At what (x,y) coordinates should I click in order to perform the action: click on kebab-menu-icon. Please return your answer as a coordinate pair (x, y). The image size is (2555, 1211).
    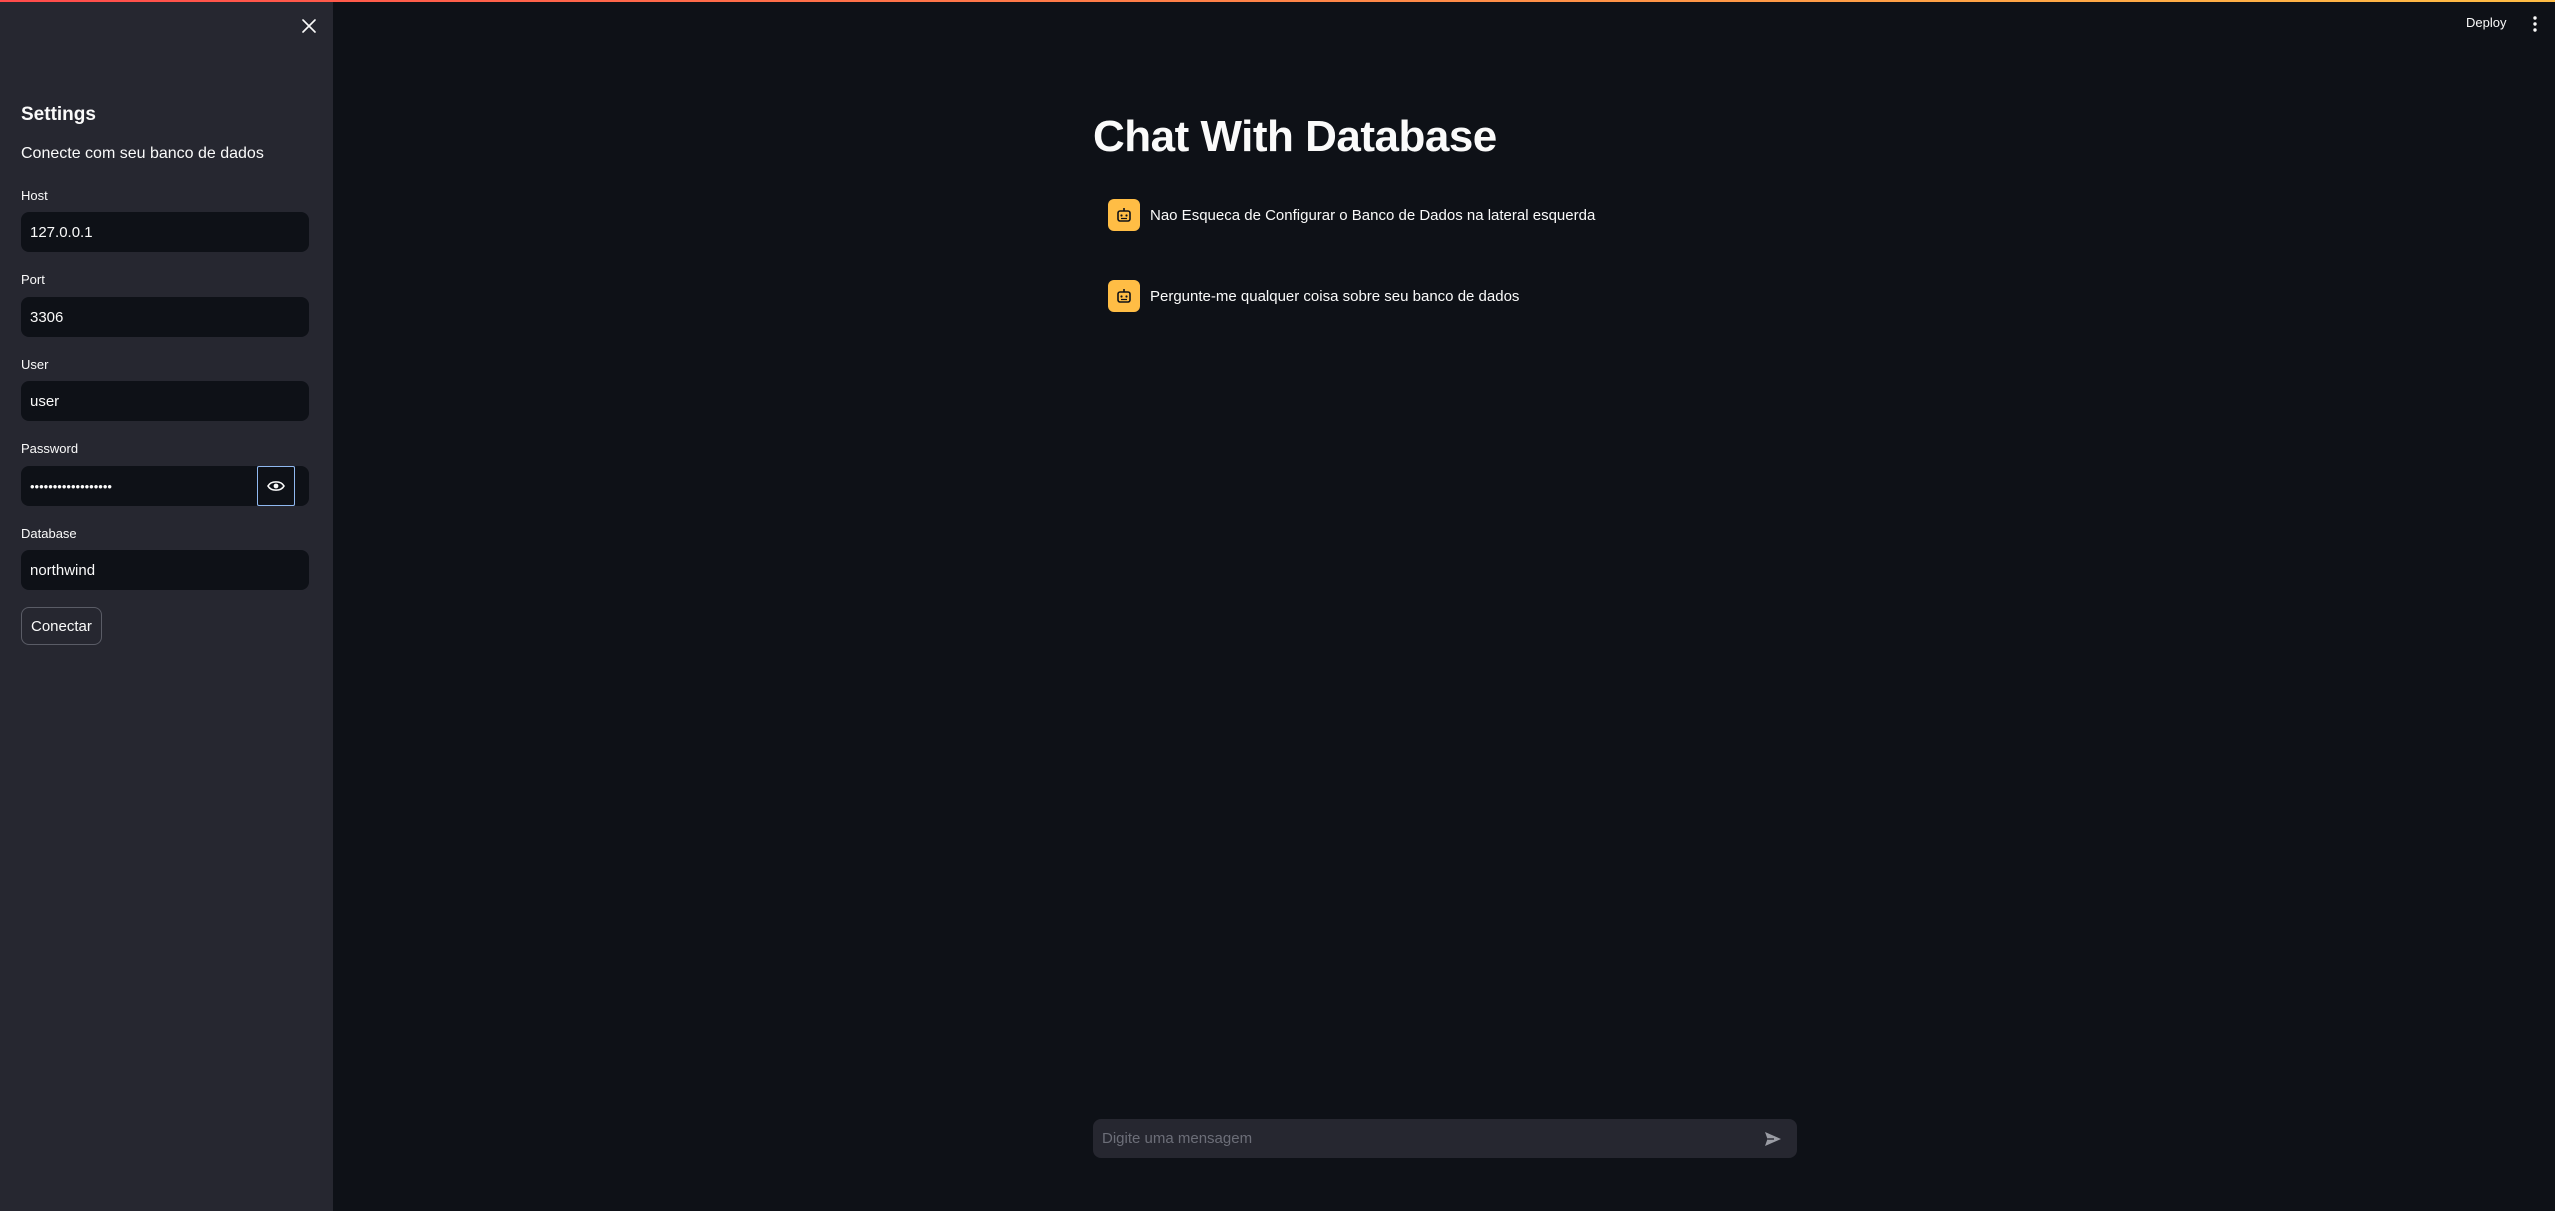
    Looking at the image, I should click on (2535, 24).